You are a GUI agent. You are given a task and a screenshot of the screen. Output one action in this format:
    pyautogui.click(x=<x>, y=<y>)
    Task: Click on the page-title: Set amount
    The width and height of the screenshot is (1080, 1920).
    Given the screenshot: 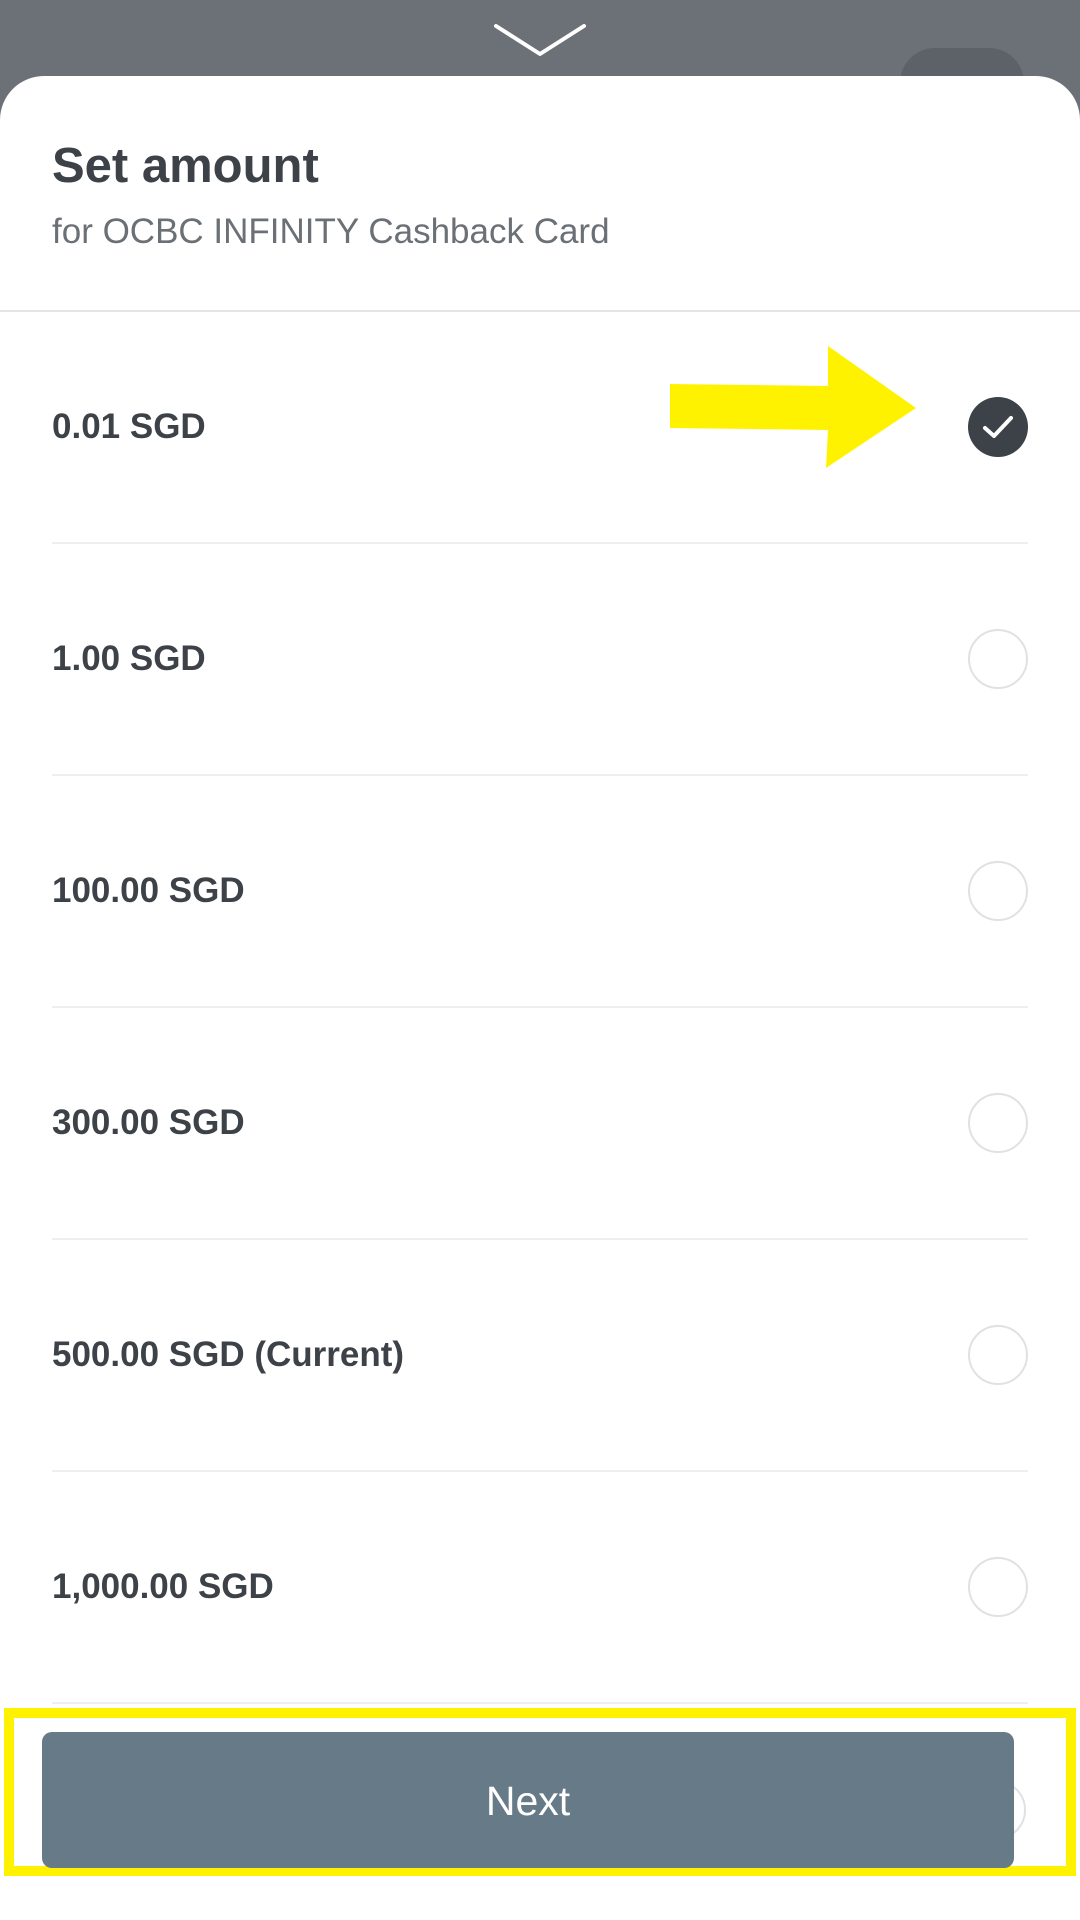 What is the action you would take?
    pyautogui.click(x=185, y=166)
    